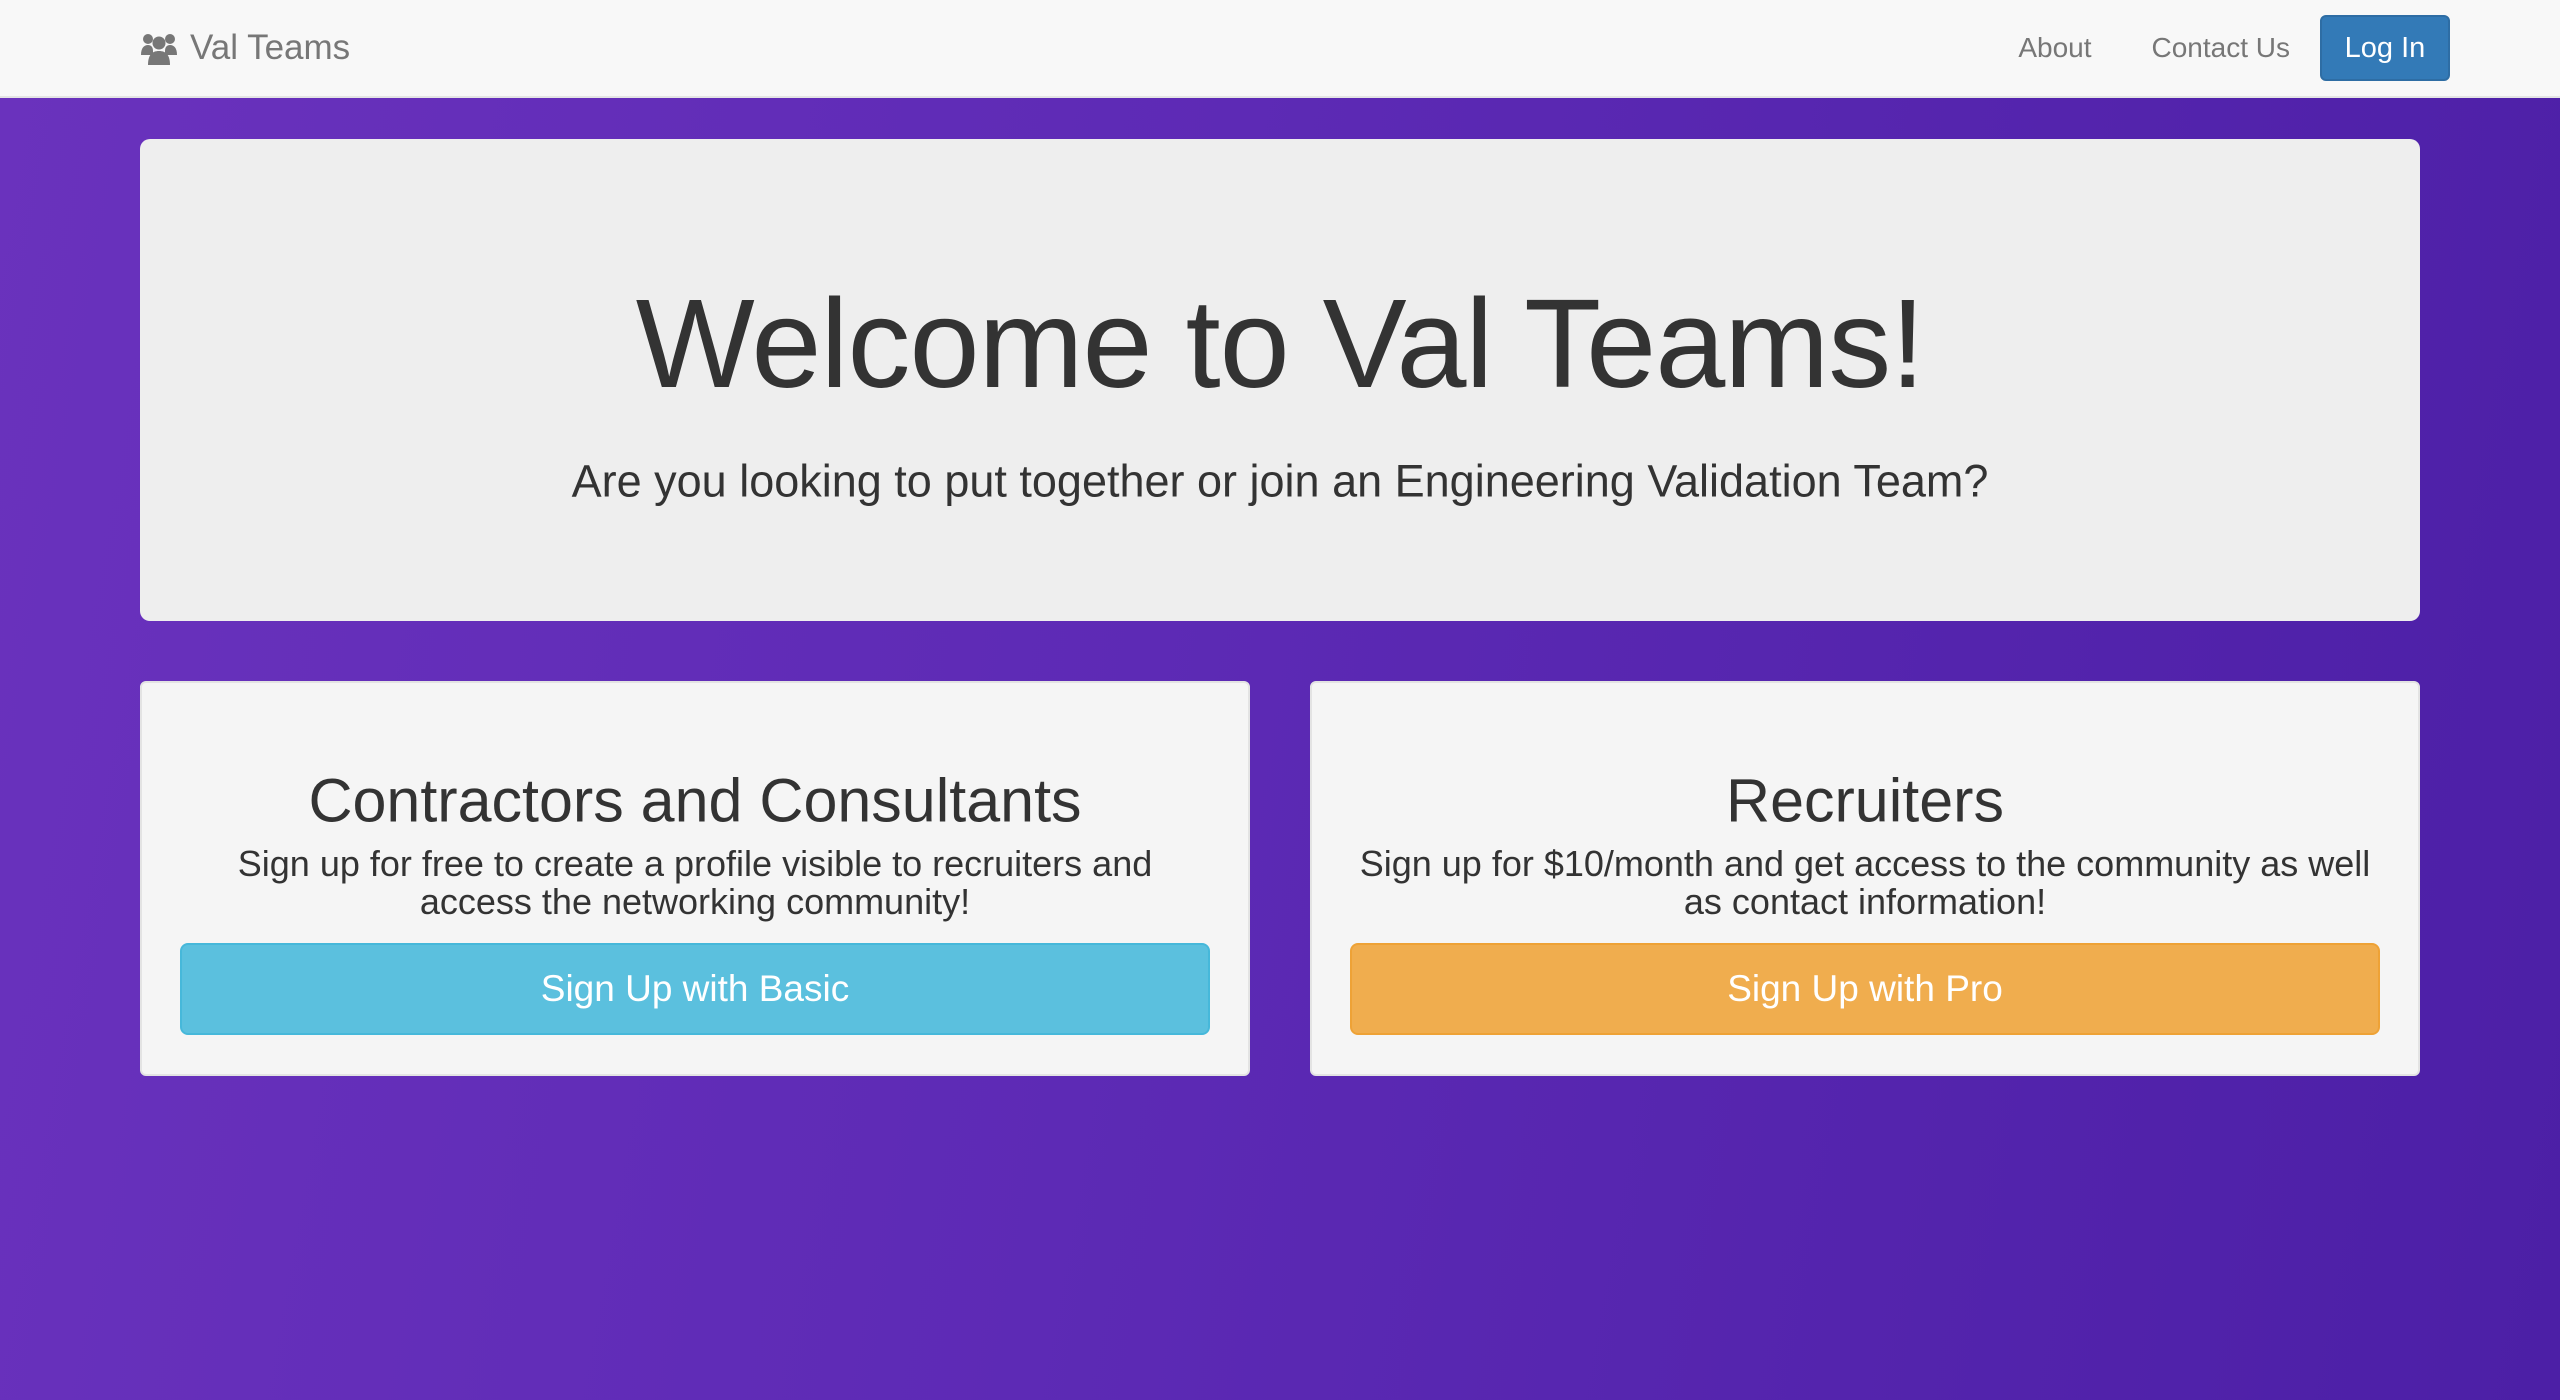  Describe the element at coordinates (2054, 48) in the screenshot. I see `nav-link-about: About` at that location.